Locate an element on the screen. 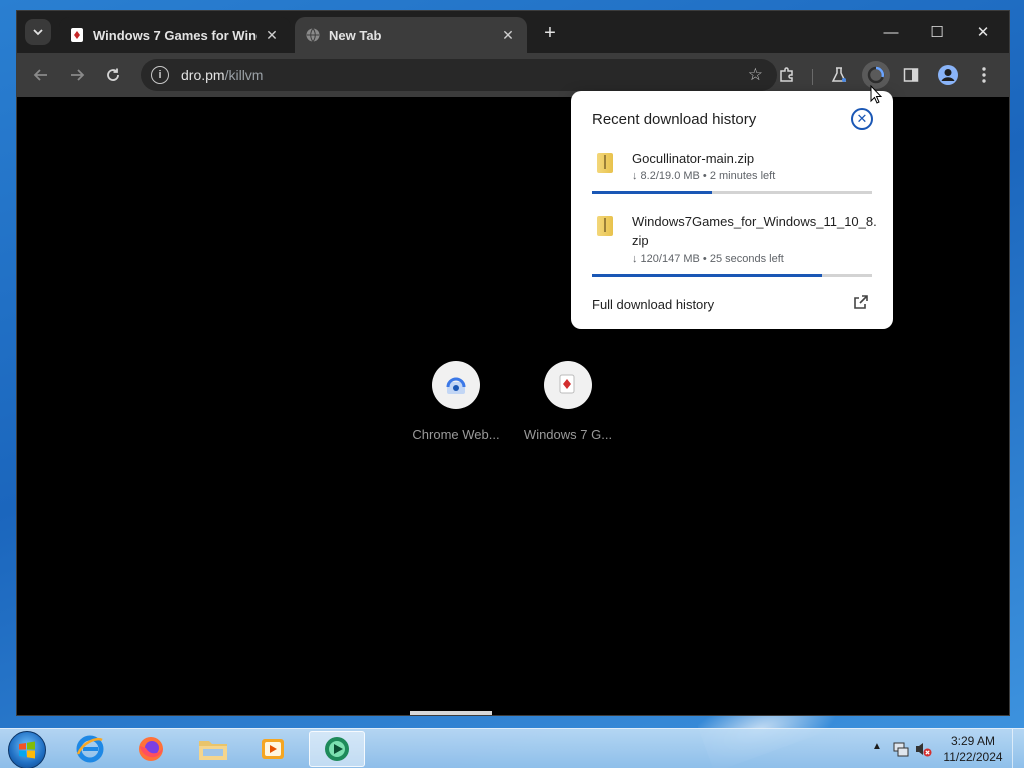 Image resolution: width=1024 pixels, height=768 pixels. downloads-header: Recent download history is located at coordinates (674, 119).